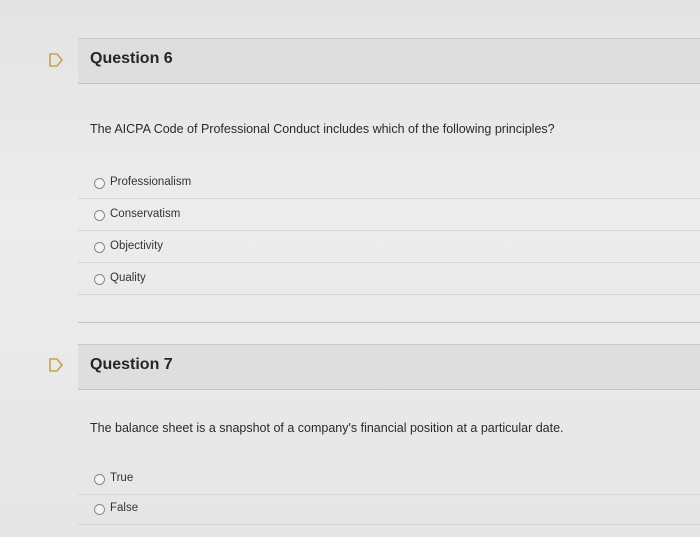 The image size is (700, 537). What do you see at coordinates (389, 216) in the screenshot?
I see `answer-option: Conservatism` at bounding box center [389, 216].